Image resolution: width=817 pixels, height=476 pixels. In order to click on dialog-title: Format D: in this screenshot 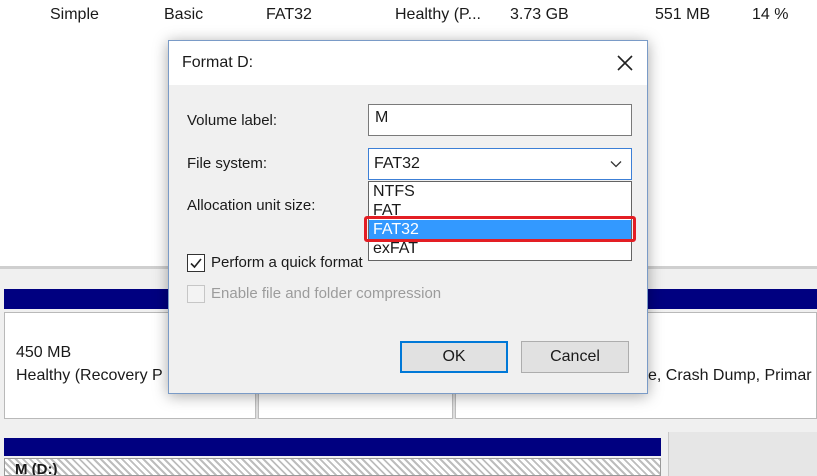, I will do `click(218, 62)`.